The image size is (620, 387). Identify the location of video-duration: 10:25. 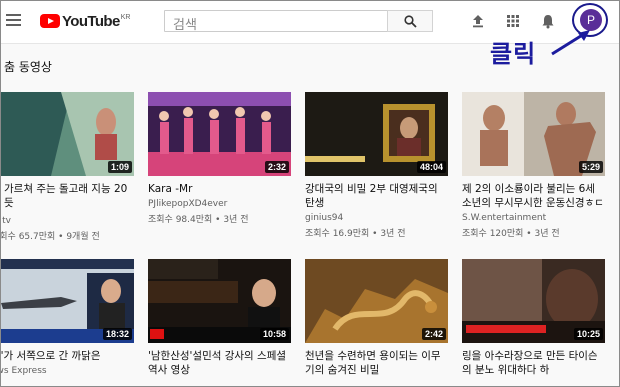
(588, 334).